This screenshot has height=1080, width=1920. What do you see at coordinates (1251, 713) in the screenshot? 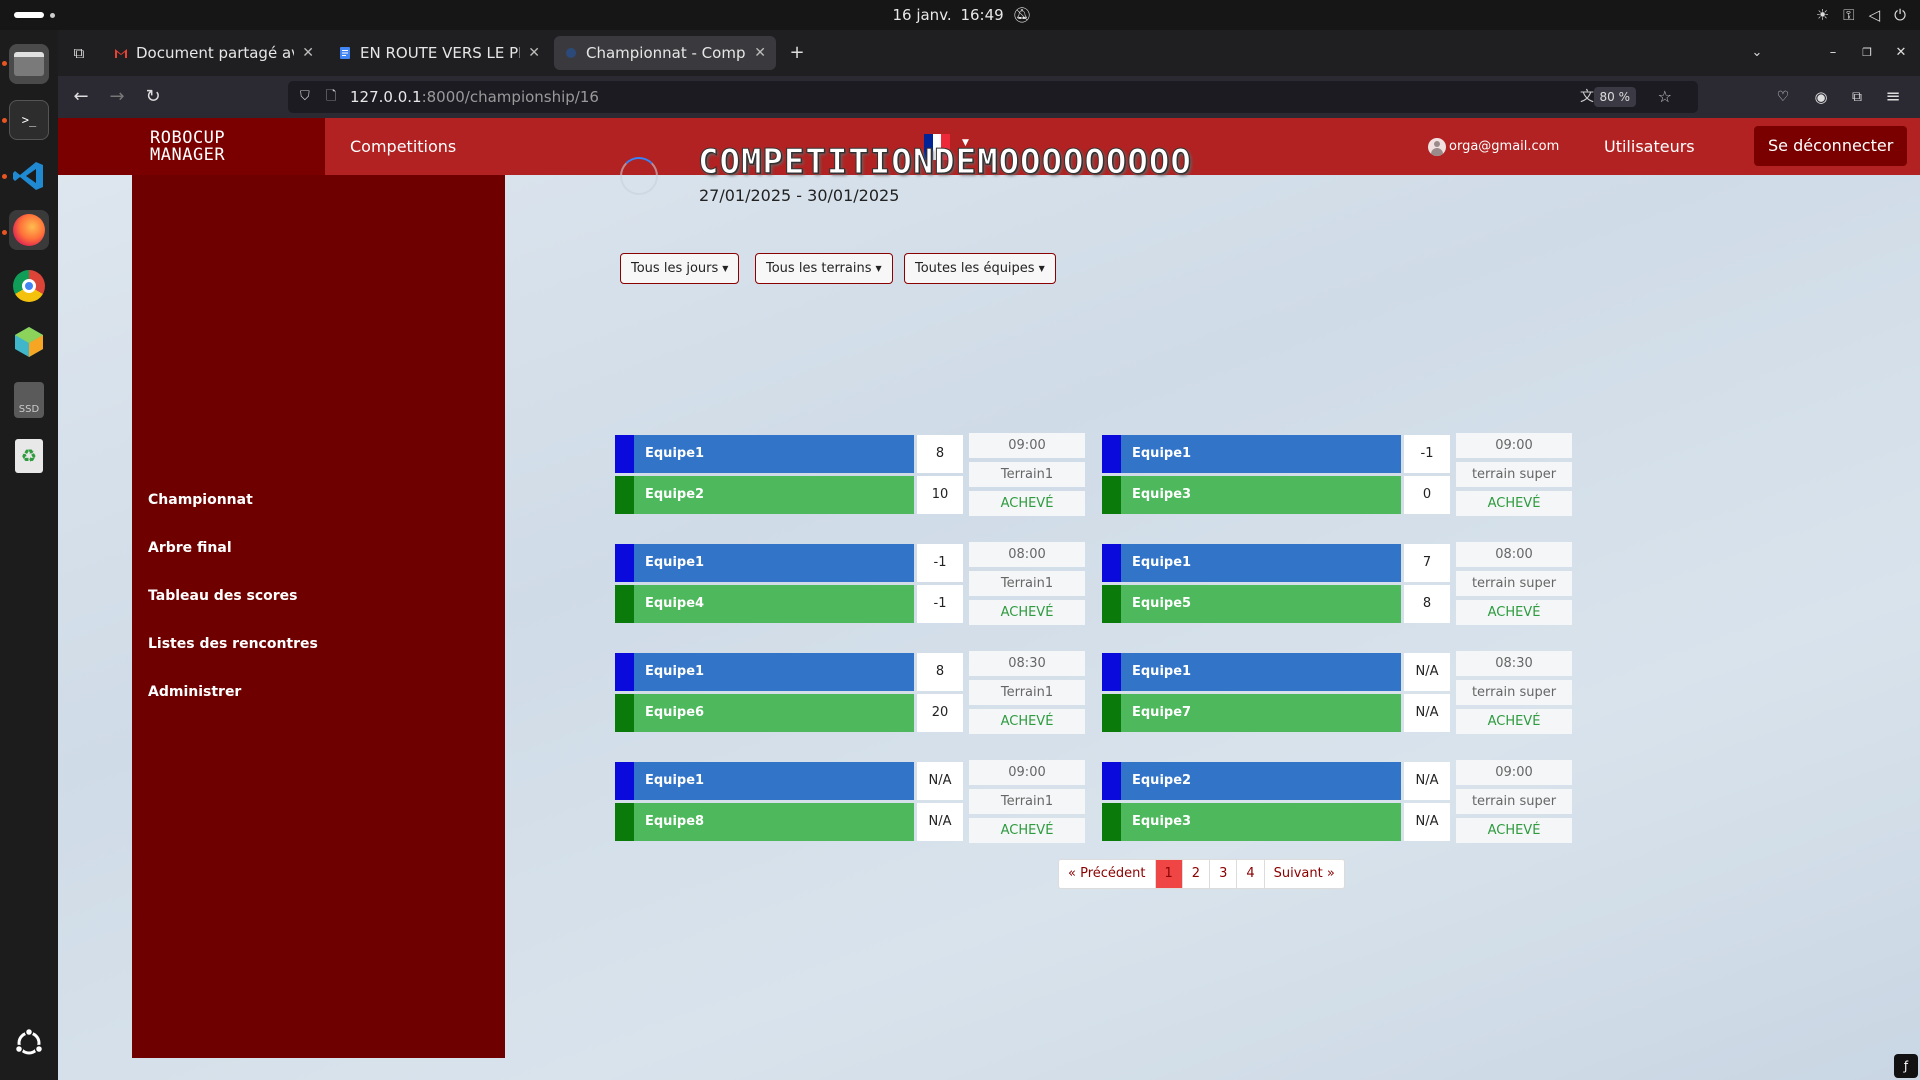
I see `team2-bar: Equipe7` at bounding box center [1251, 713].